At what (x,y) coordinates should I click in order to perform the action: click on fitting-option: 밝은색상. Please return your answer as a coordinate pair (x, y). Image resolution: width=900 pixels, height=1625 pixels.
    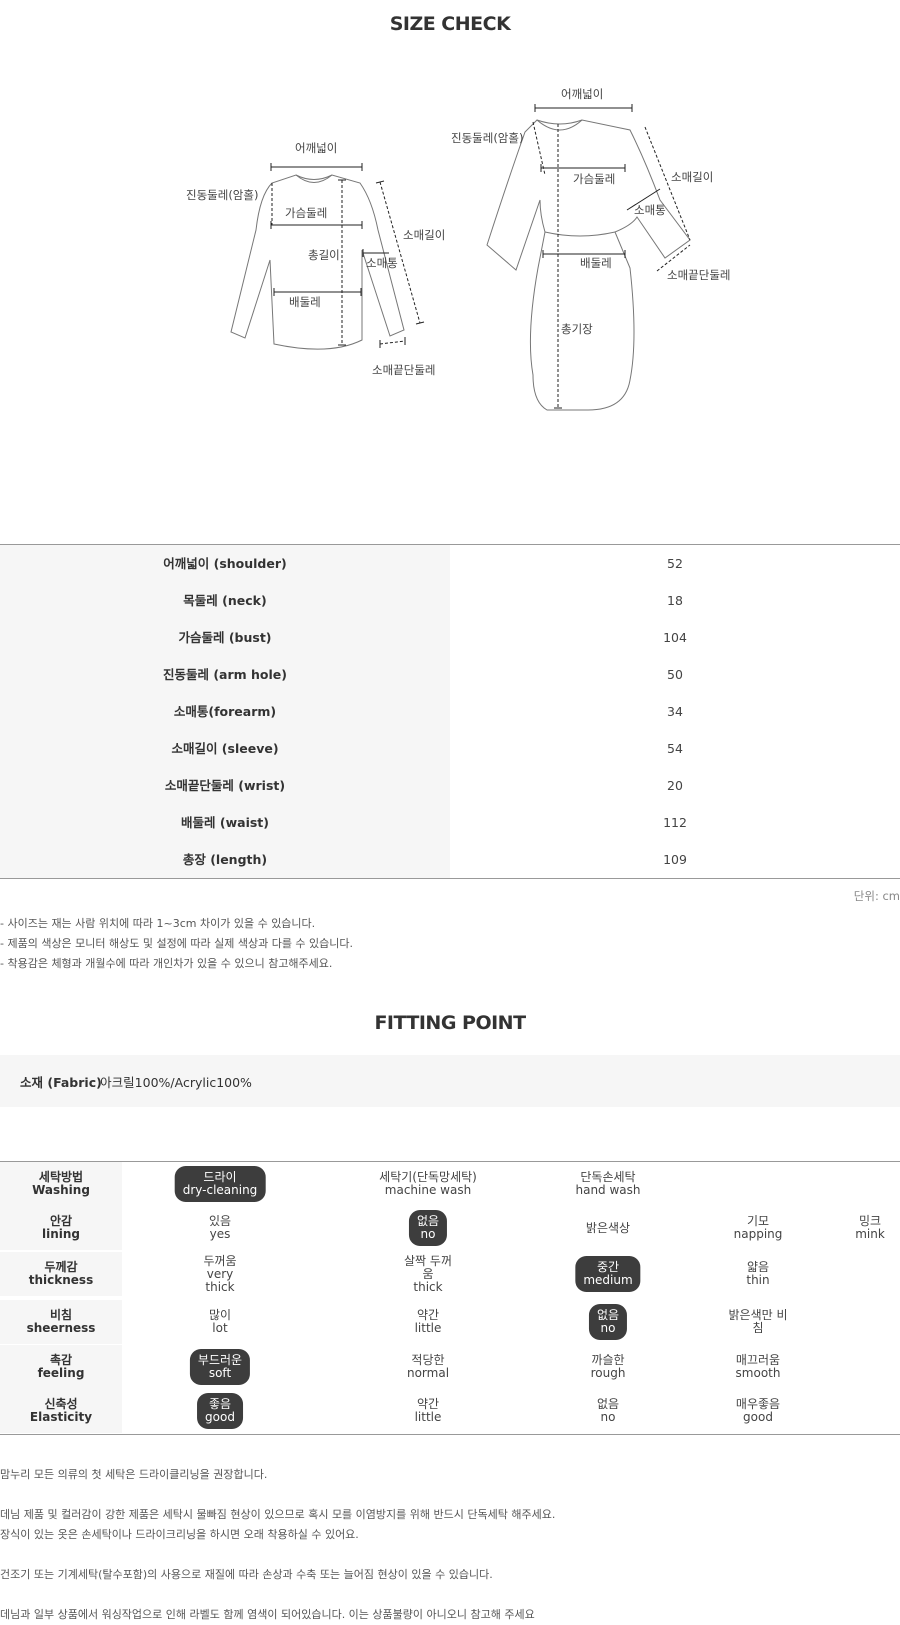
    Looking at the image, I should click on (608, 1228).